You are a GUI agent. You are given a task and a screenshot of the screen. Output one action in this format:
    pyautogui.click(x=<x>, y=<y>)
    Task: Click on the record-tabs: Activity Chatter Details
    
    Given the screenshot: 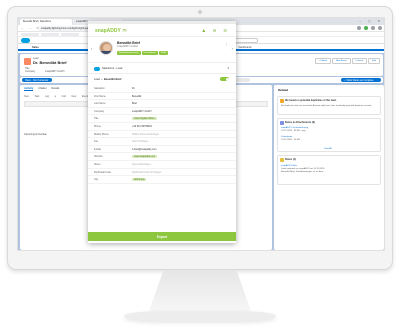 What is the action you would take?
    pyautogui.click(x=41, y=89)
    